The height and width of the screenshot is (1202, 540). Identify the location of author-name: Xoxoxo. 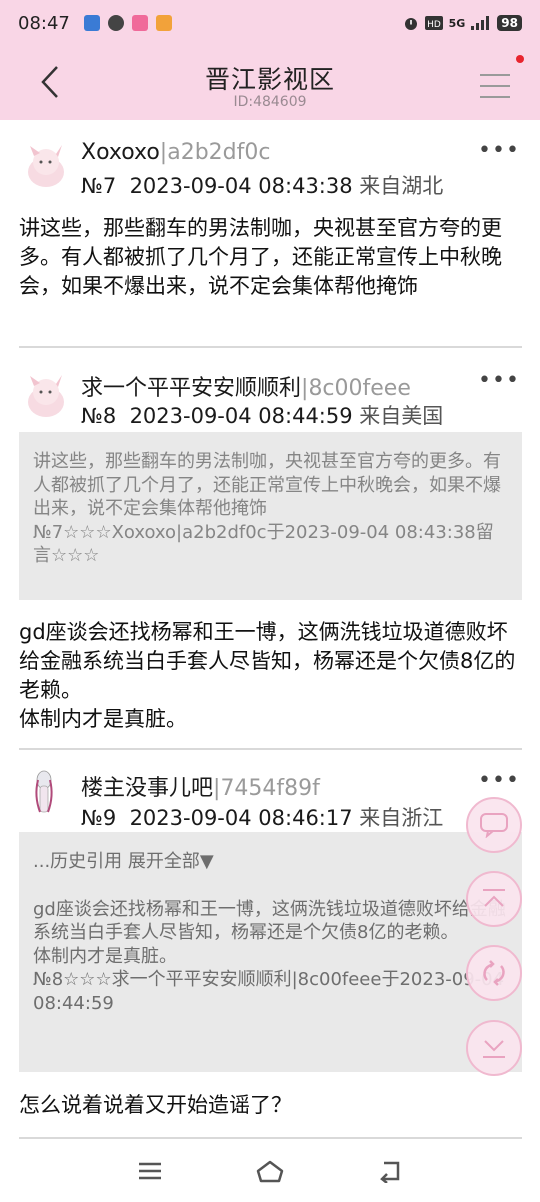
(120, 152).